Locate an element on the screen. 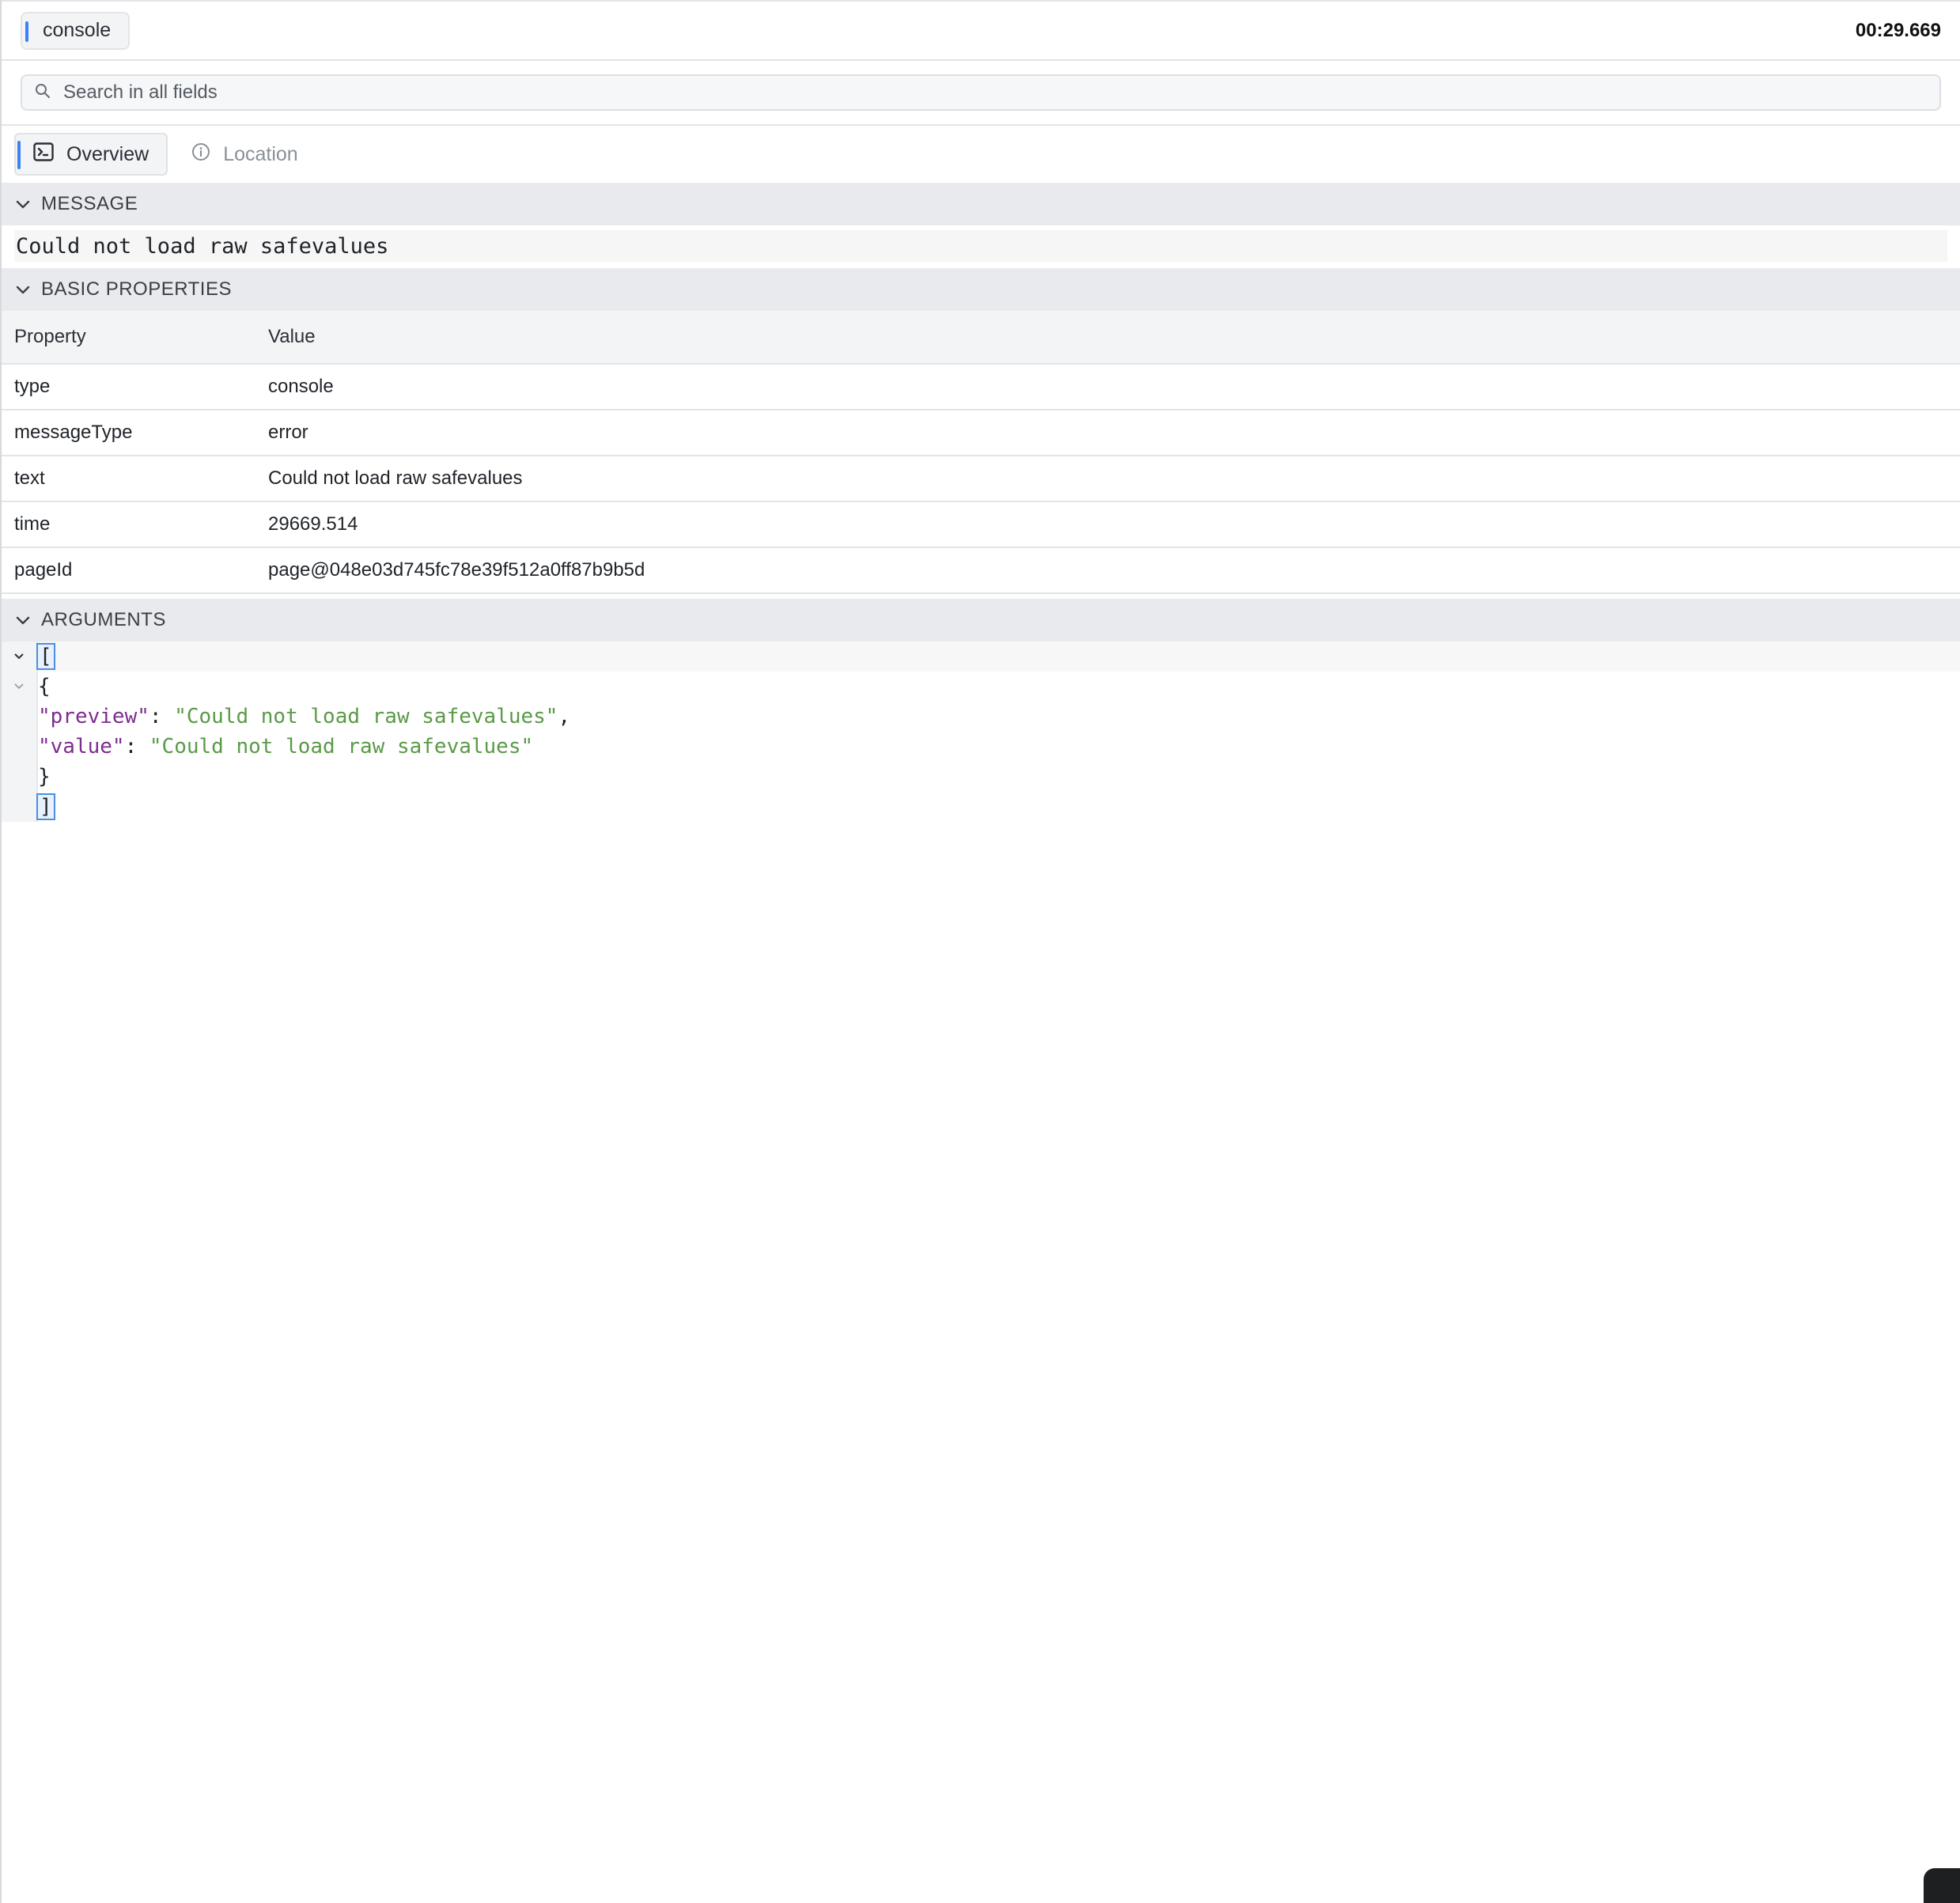 This screenshot has height=1903, width=1960. property-name: messageType is located at coordinates (128, 433).